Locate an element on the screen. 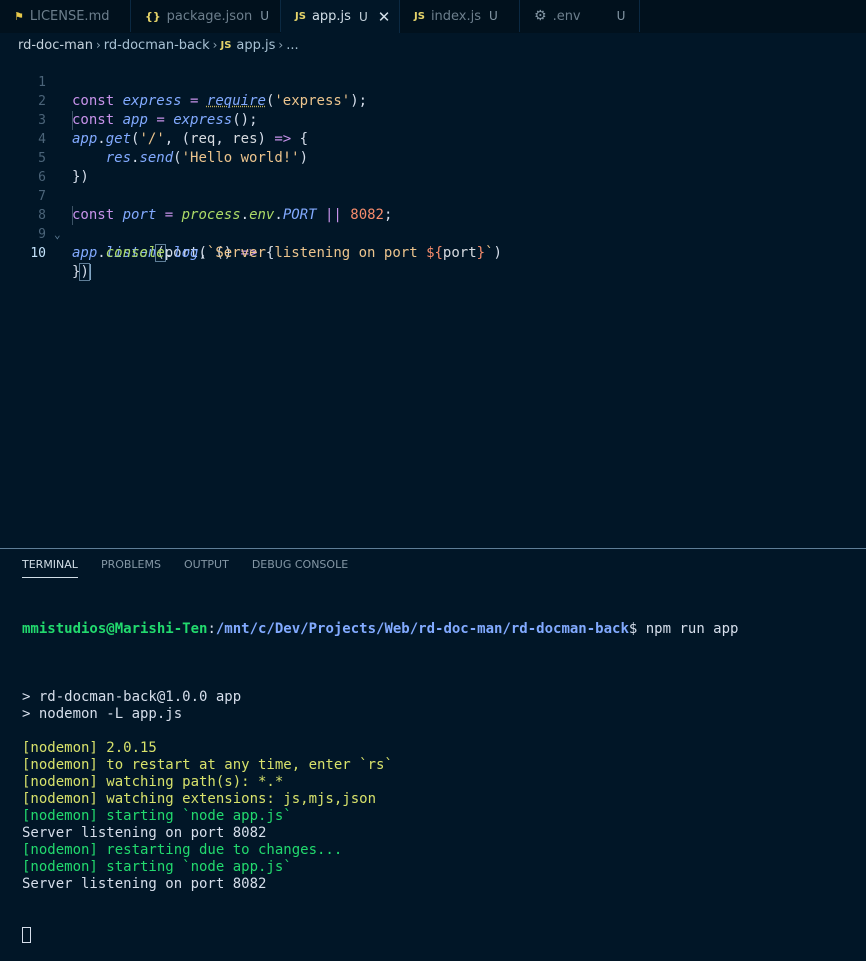  panel-divider is located at coordinates (433, 548).